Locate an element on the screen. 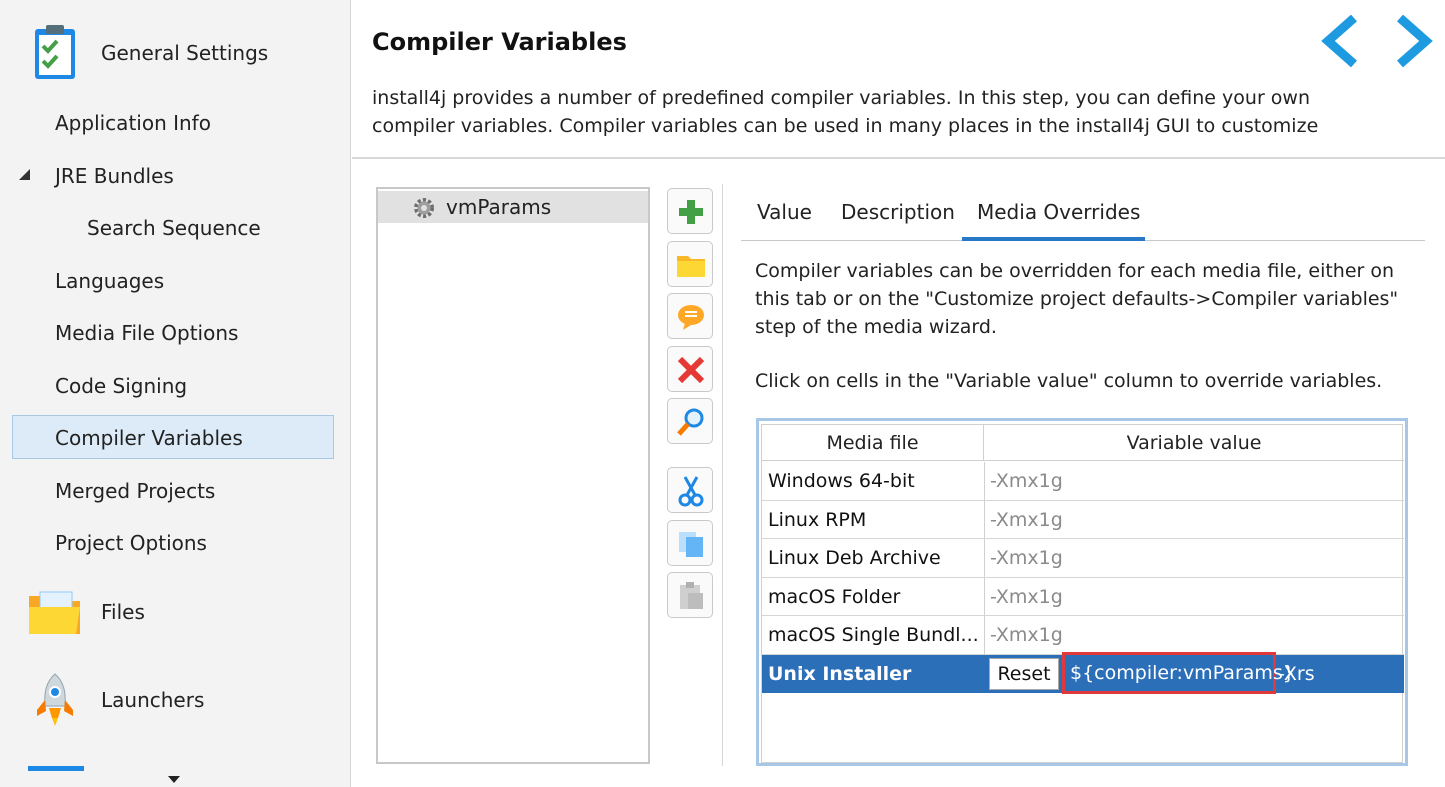 The width and height of the screenshot is (1445, 787). sidebar-item-compiler-variables: Compiler Variables is located at coordinates (173, 437).